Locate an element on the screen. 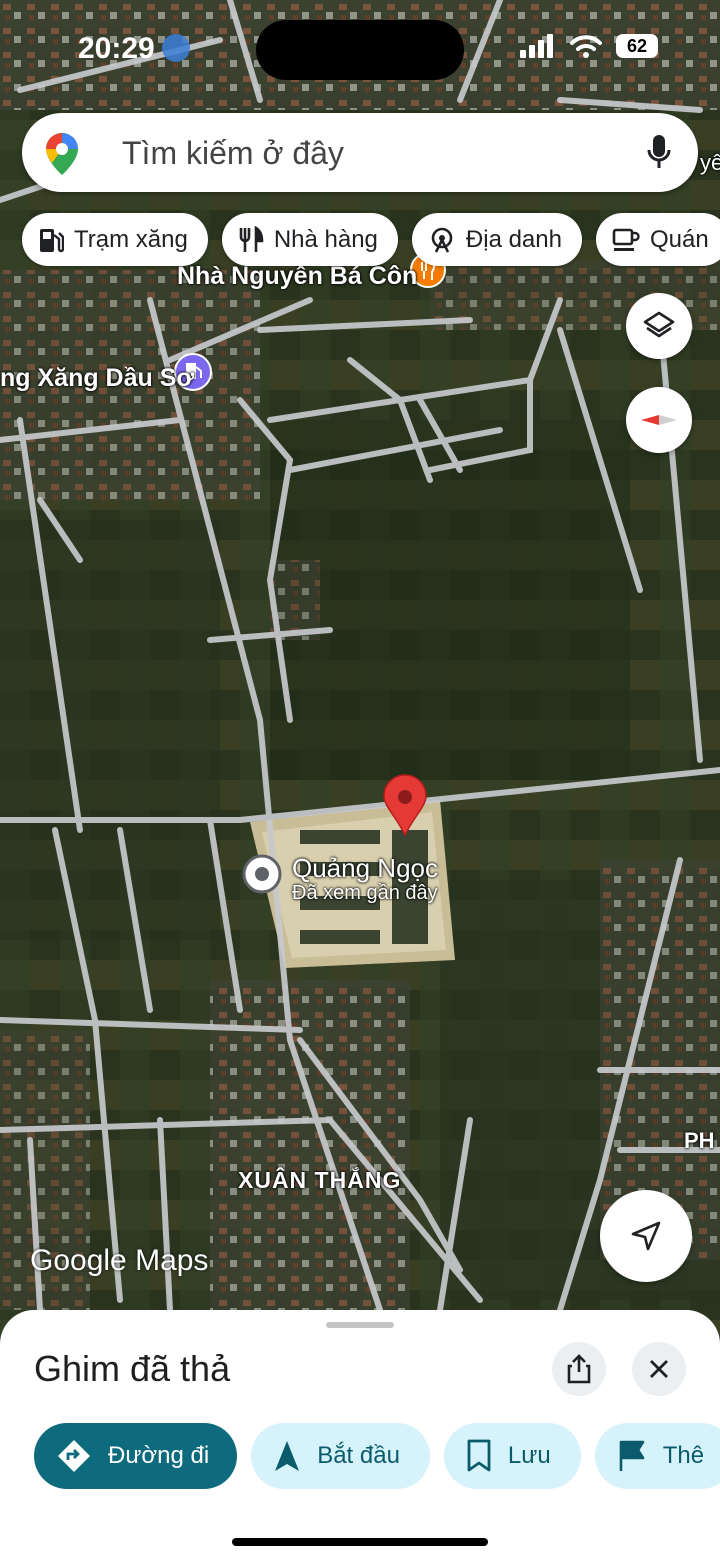 The image size is (720, 1560). chip-restaurant: Nhà hàng is located at coordinates (309, 239).